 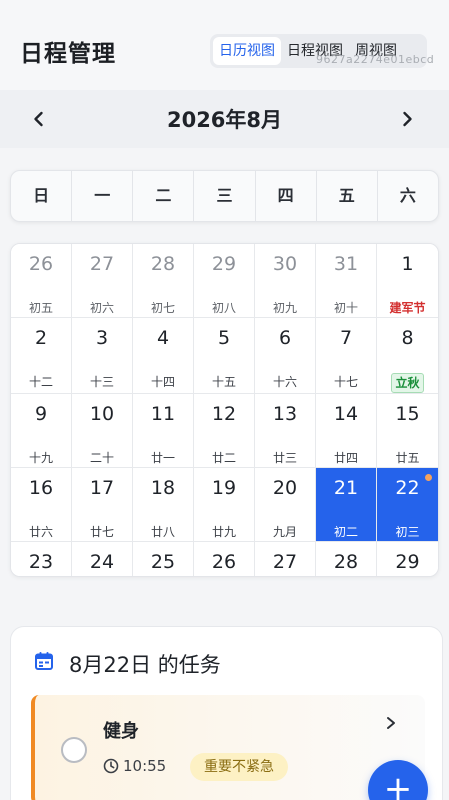 What do you see at coordinates (224, 119) in the screenshot?
I see `month-navigation: 2026年8月` at bounding box center [224, 119].